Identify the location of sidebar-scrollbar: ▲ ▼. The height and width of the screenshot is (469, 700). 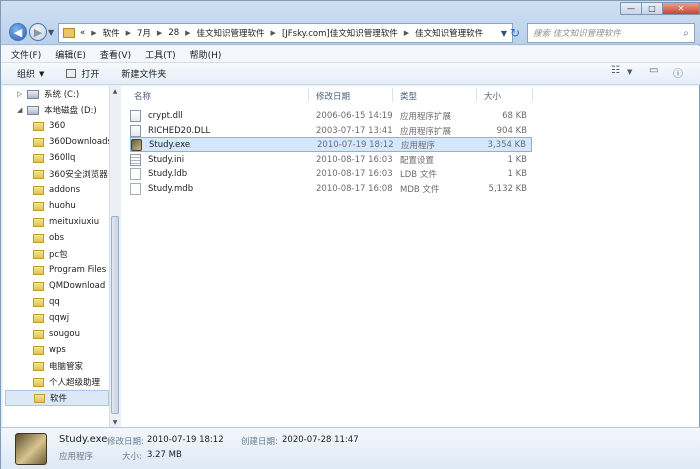
(114, 256).